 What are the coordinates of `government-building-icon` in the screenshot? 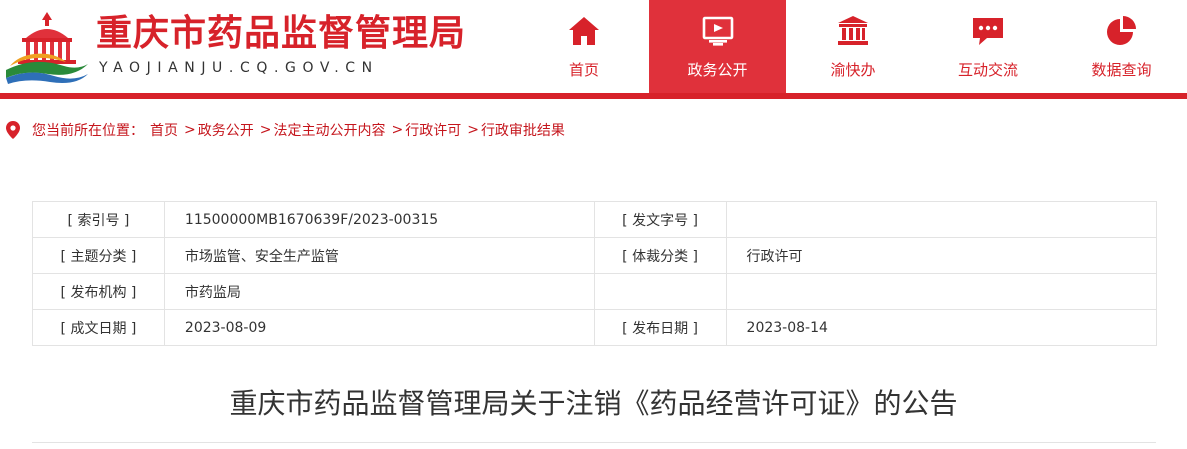 It's located at (853, 30).